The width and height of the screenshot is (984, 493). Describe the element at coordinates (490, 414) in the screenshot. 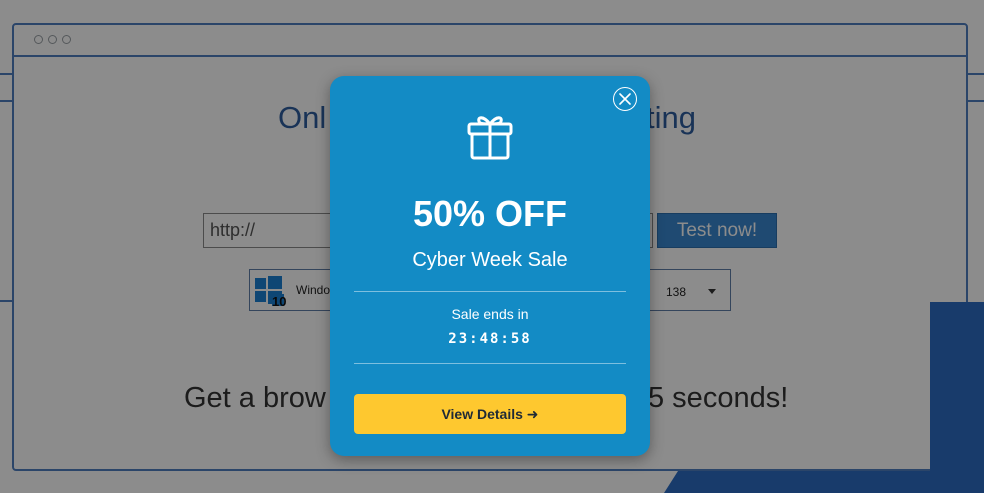

I see `view-details-button: View Details ➜` at that location.